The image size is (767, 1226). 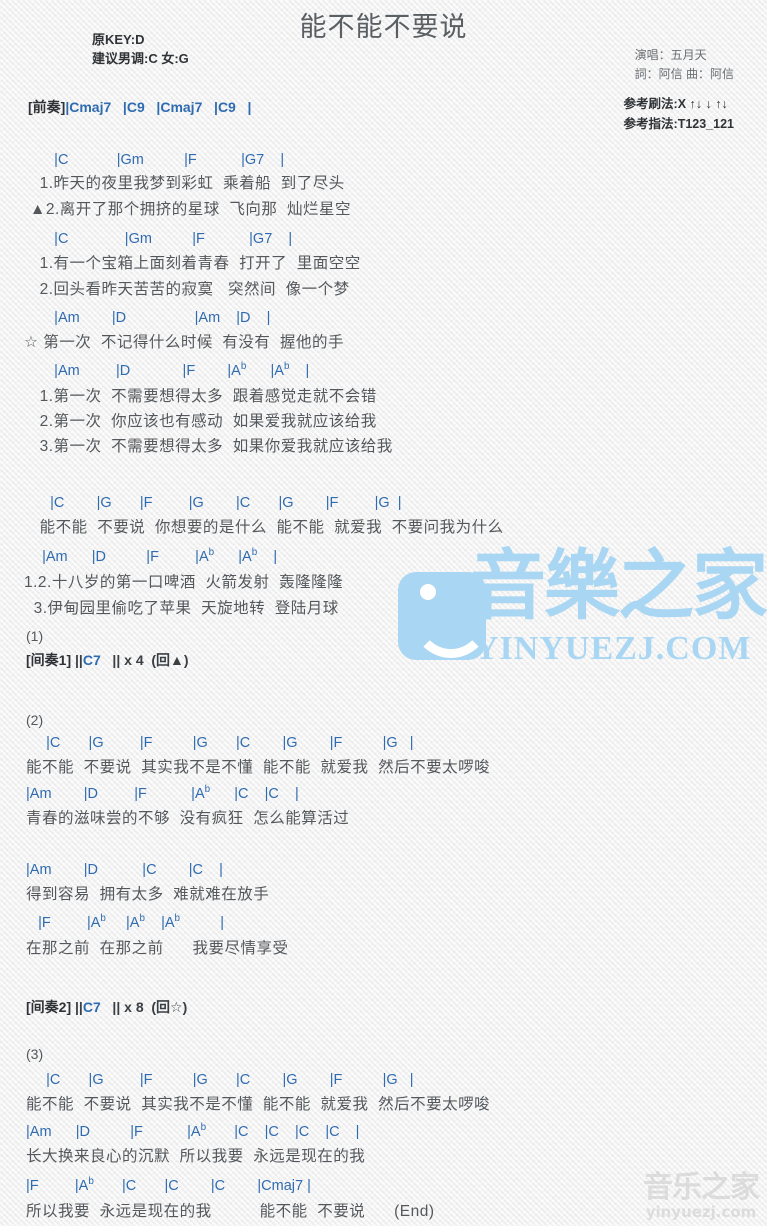 I want to click on suggested-key: 建议男调:C 女:G, so click(x=140, y=58).